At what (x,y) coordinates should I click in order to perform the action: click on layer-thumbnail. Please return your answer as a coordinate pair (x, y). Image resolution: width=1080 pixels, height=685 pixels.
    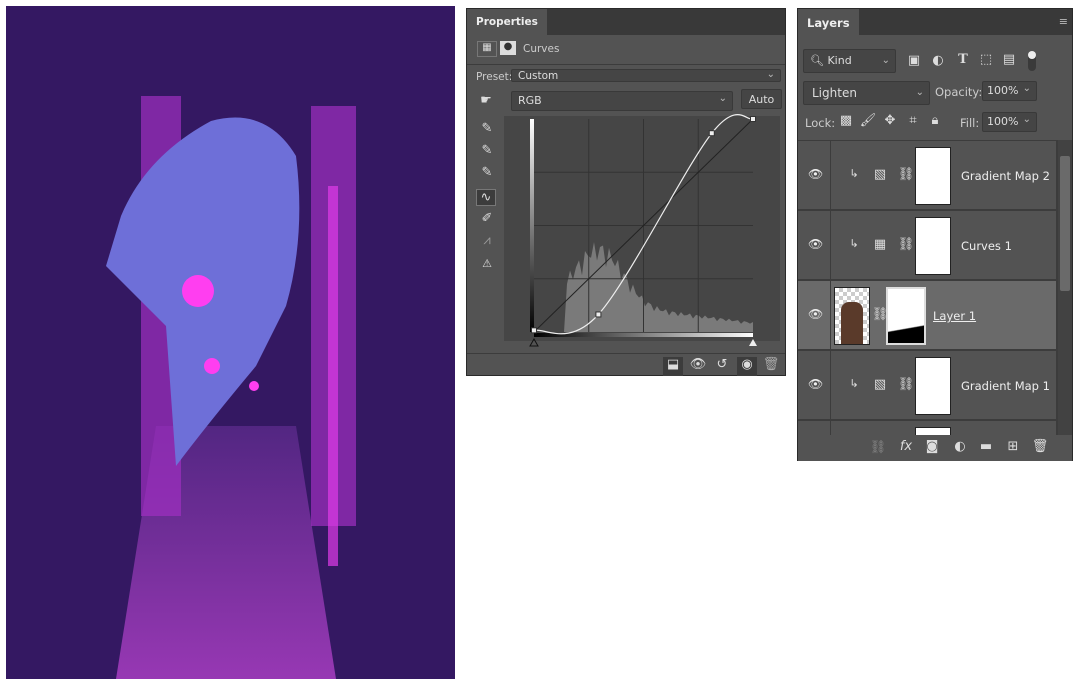
    Looking at the image, I should click on (852, 316).